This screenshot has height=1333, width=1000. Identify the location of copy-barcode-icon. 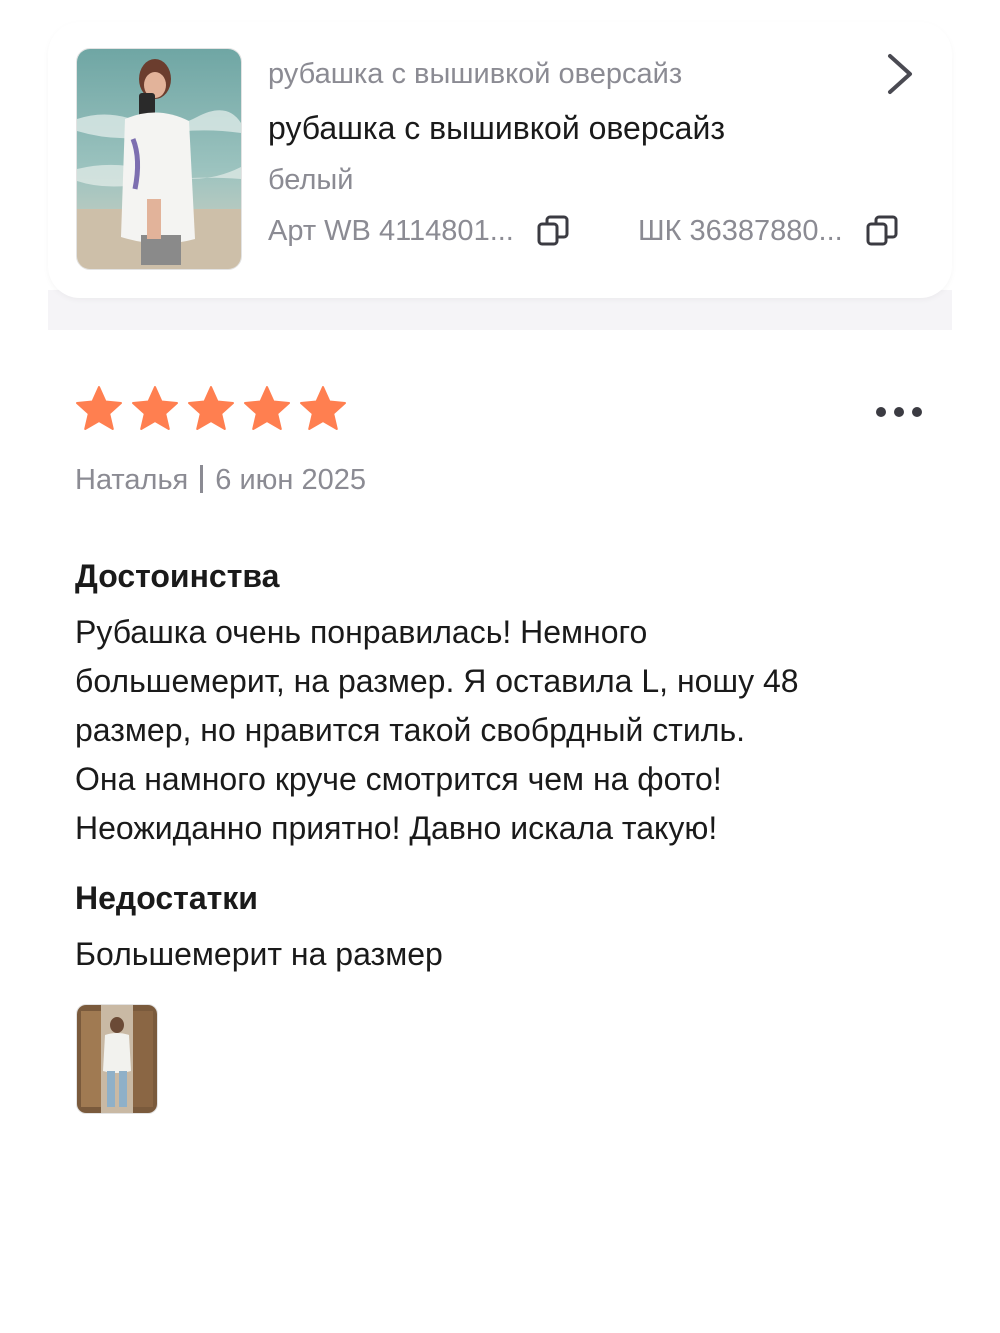
(882, 231).